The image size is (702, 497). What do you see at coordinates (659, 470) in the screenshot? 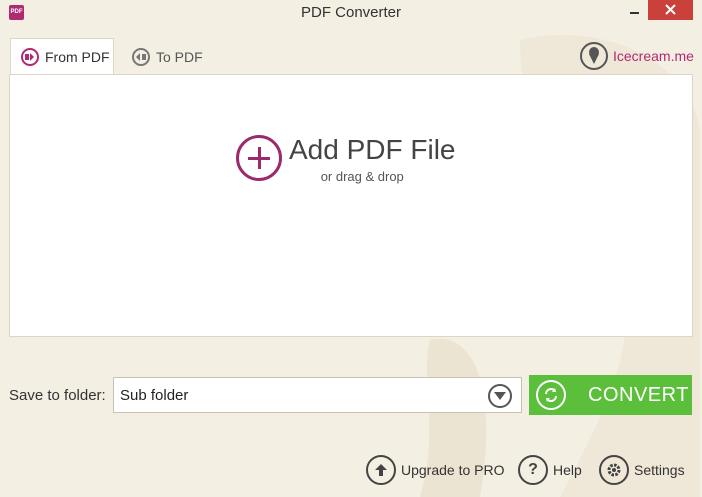
I see `settings-label: Settings` at bounding box center [659, 470].